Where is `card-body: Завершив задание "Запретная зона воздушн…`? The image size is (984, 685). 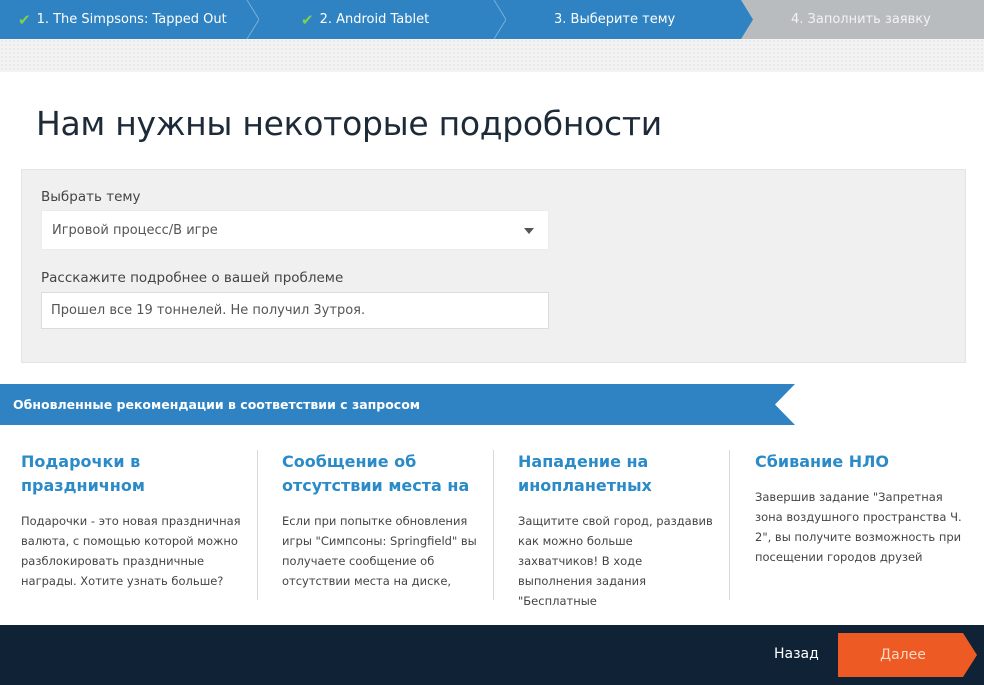 card-body: Завершив задание "Запретная зона воздушн… is located at coordinates (858, 527).